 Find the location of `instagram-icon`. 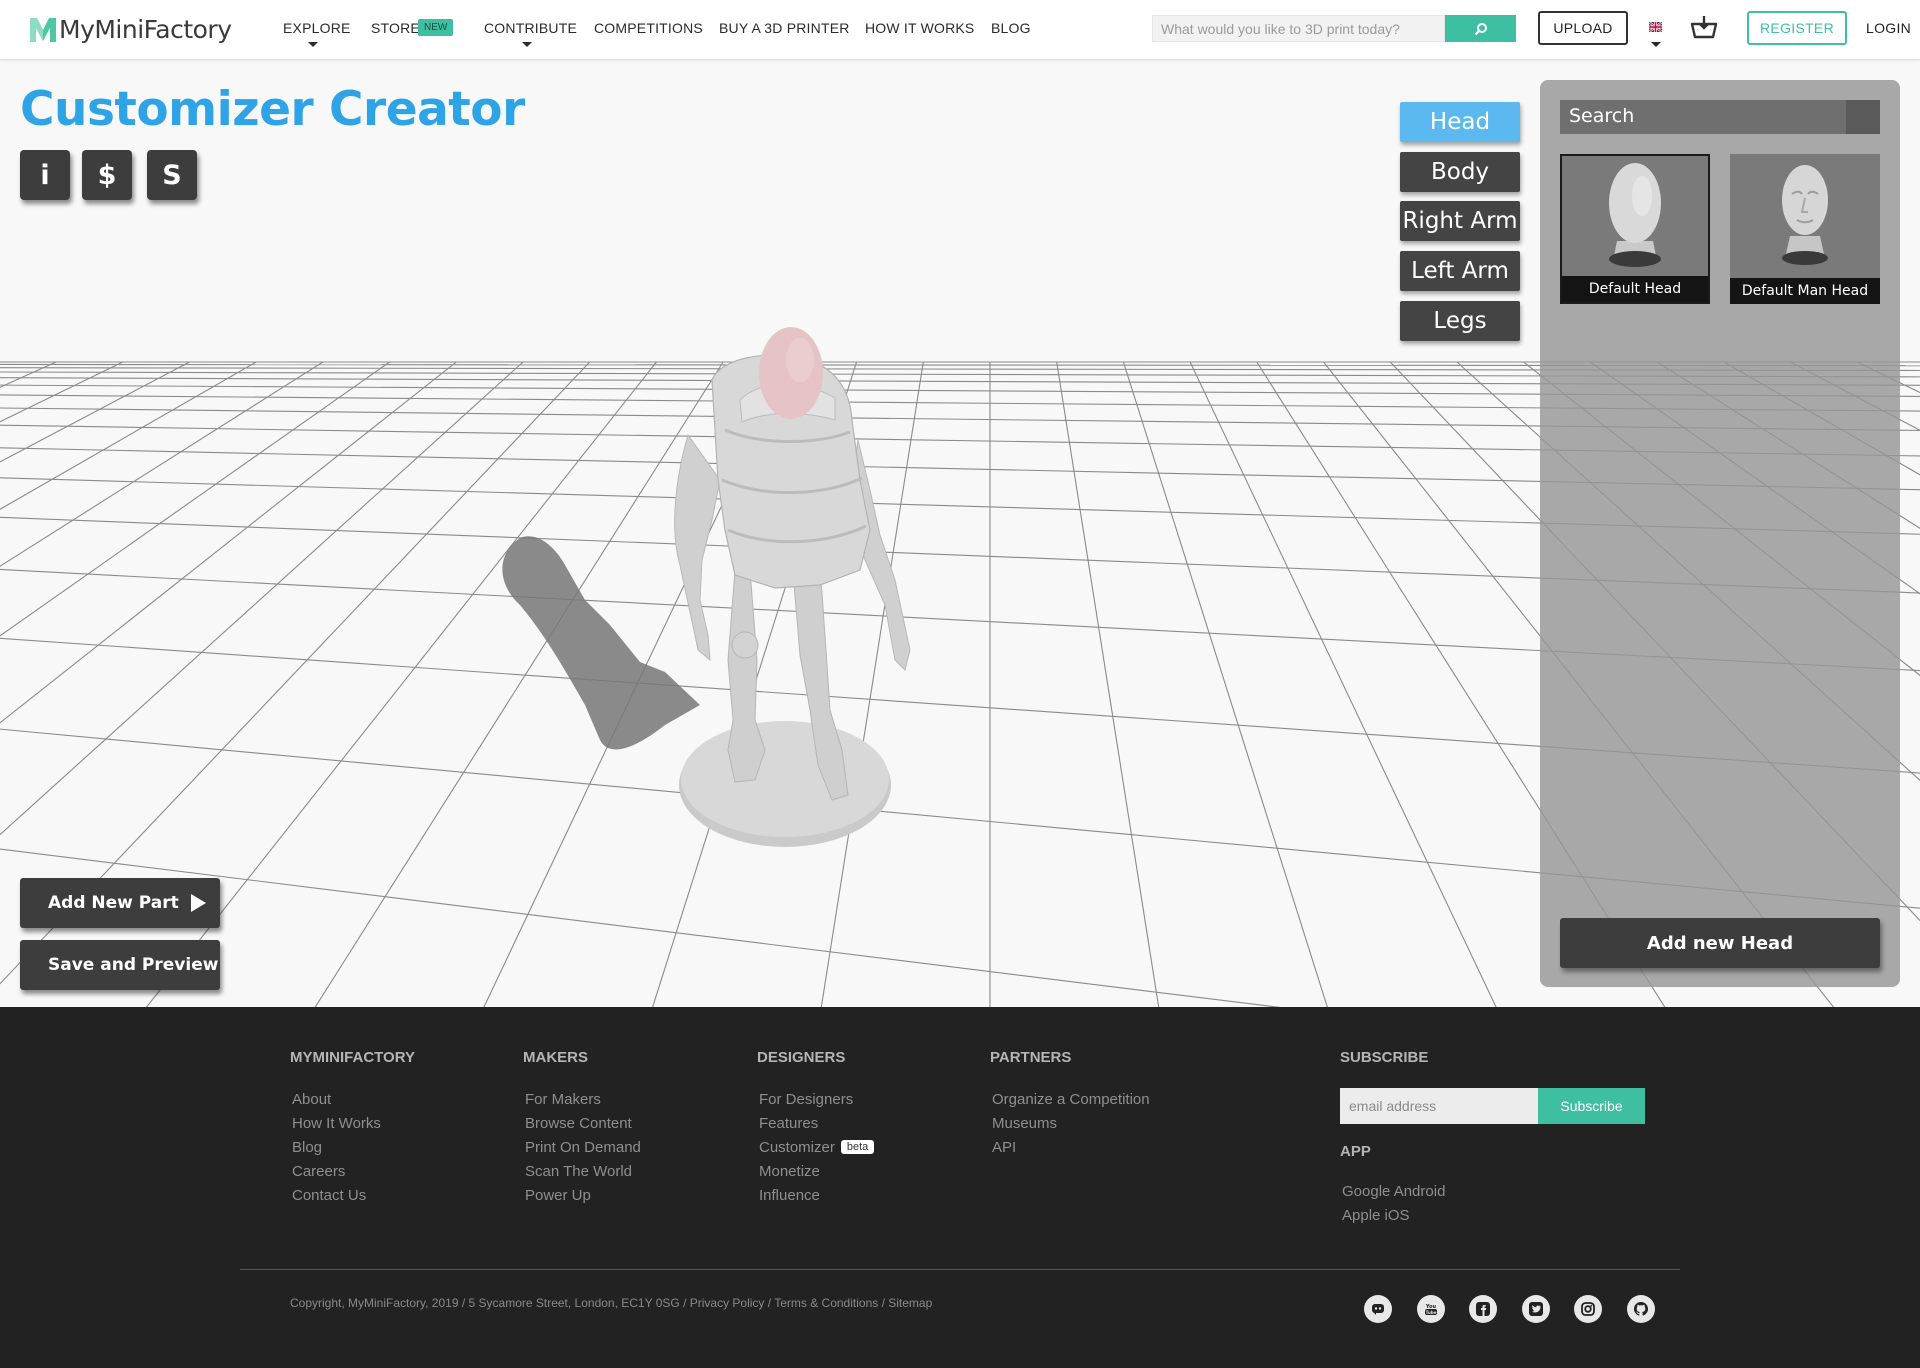

instagram-icon is located at coordinates (1588, 1309).